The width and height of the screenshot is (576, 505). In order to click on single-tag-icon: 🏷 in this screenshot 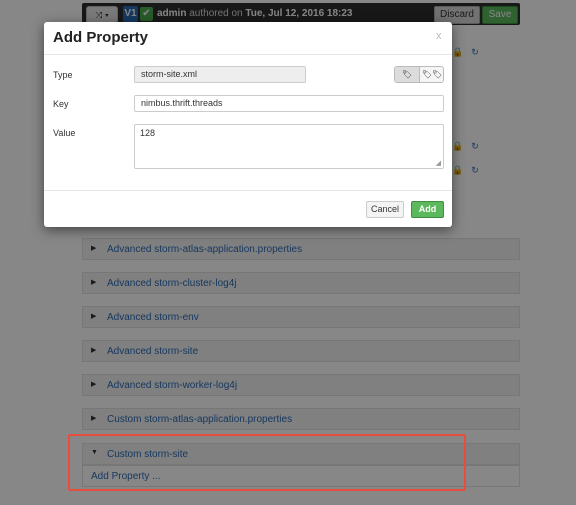, I will do `click(407, 74)`.